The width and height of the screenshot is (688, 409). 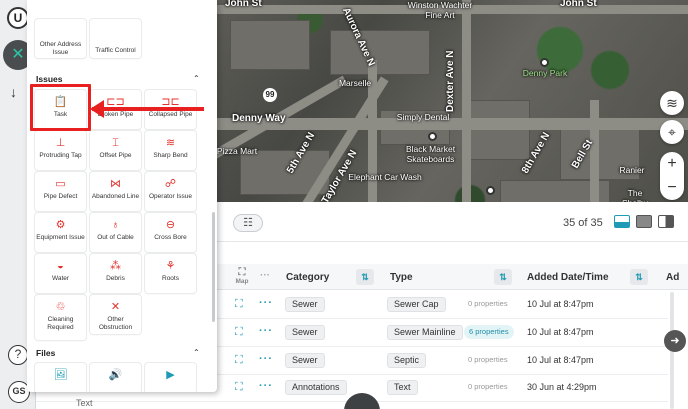 I want to click on added-date: 10 Jul at 8:47pm, so click(x=560, y=304).